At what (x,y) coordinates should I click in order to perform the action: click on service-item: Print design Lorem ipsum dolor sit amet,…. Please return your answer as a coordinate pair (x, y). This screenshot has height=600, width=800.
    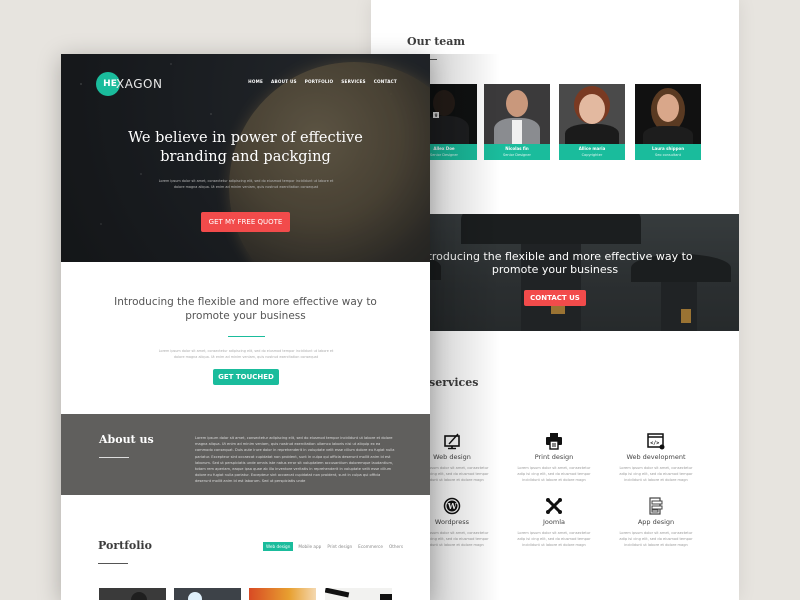
    Looking at the image, I should click on (554, 457).